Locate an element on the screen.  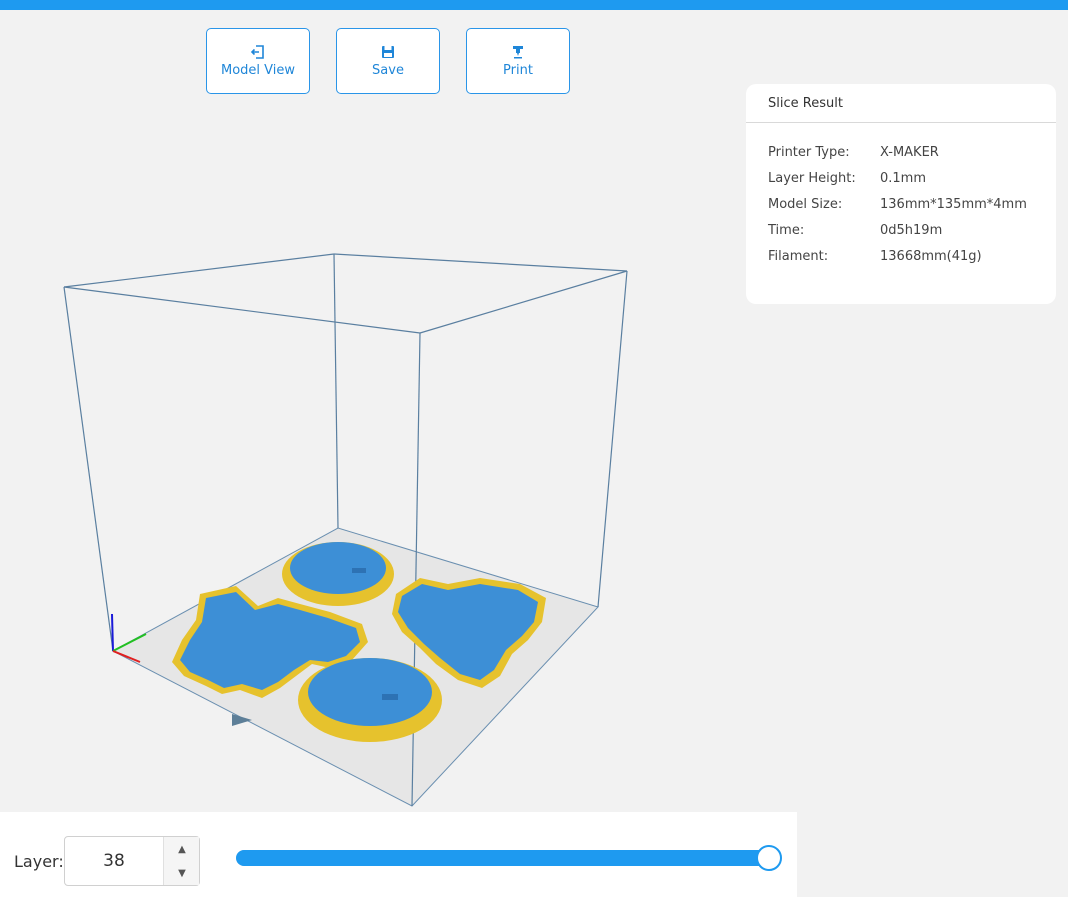
layer-slider is located at coordinates (509, 858).